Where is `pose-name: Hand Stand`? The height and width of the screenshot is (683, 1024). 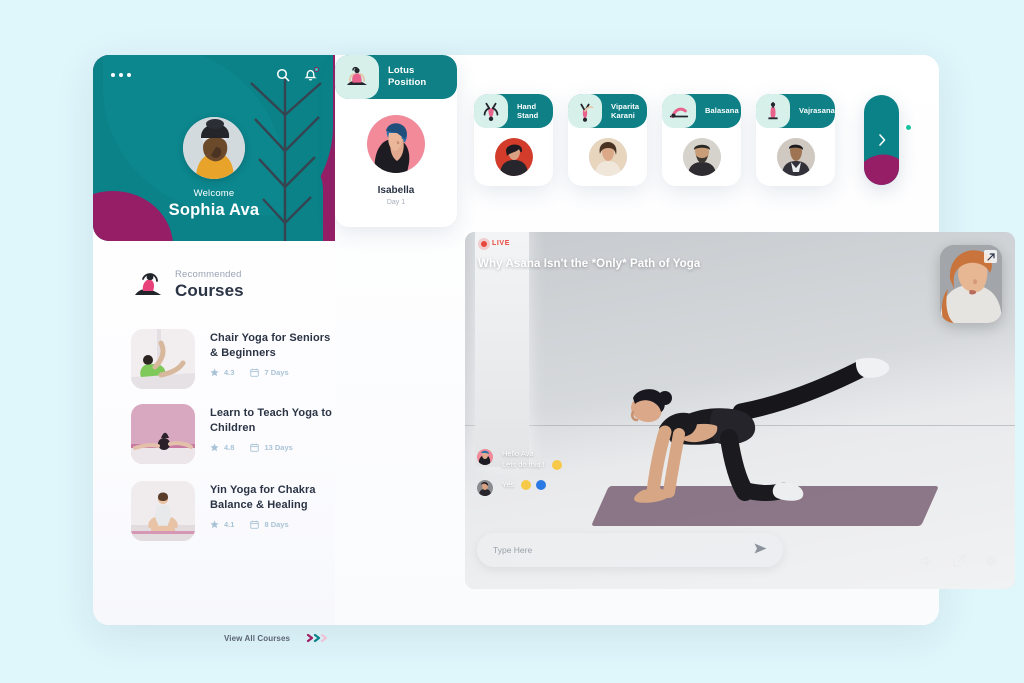
pose-name: Hand Stand is located at coordinates (528, 110).